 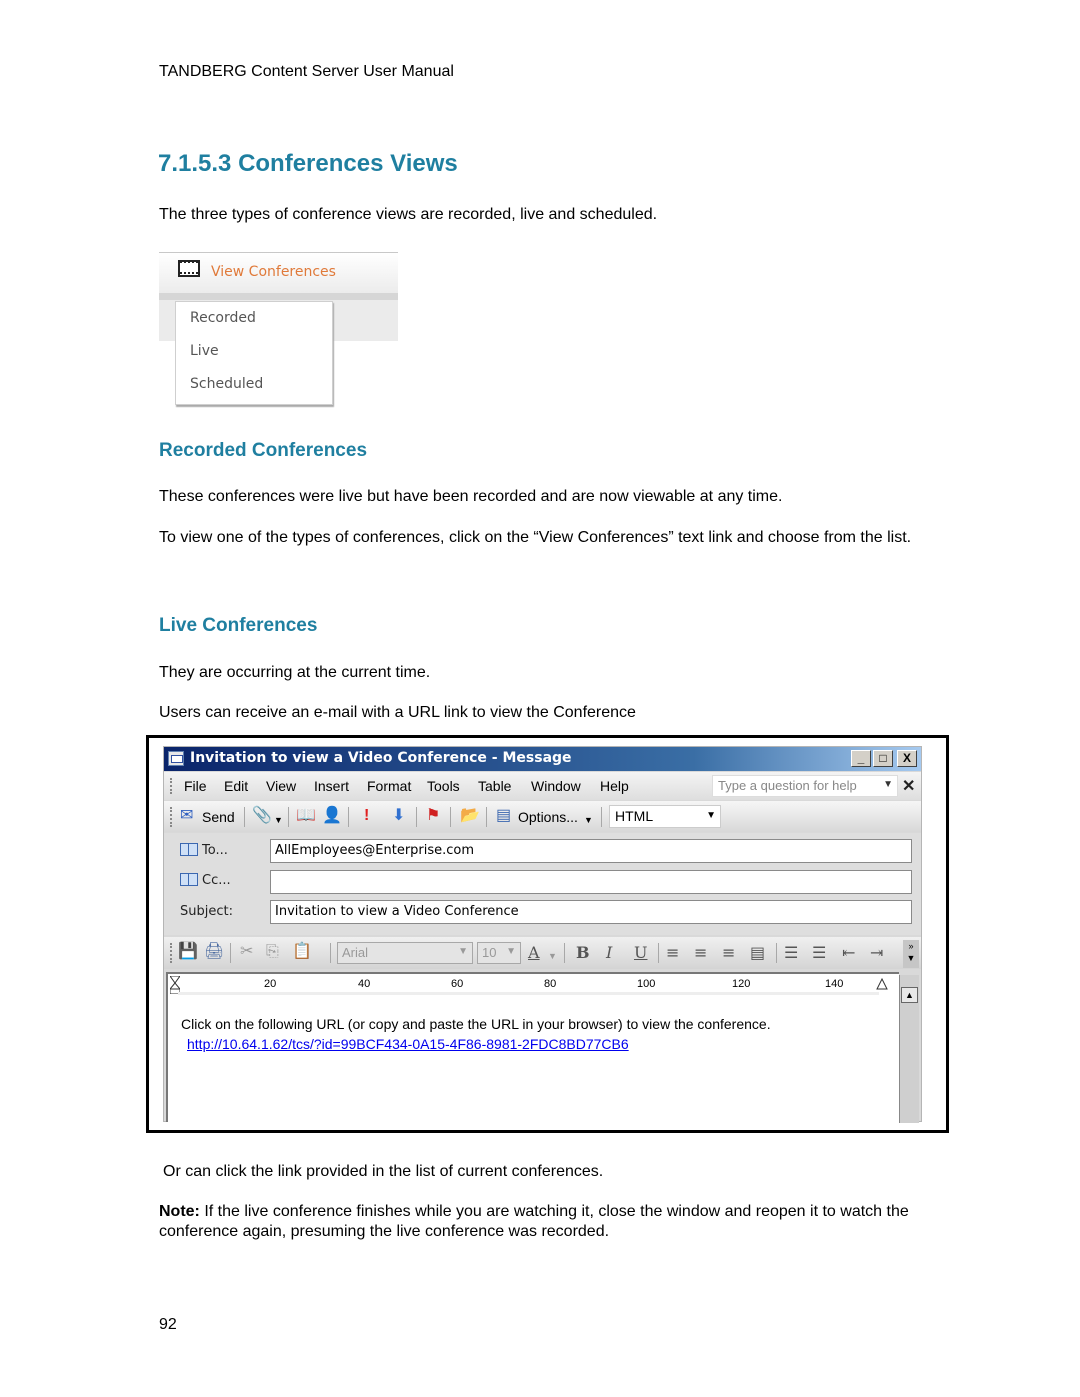 What do you see at coordinates (640, 952) in the screenshot?
I see `underline-icon: U` at bounding box center [640, 952].